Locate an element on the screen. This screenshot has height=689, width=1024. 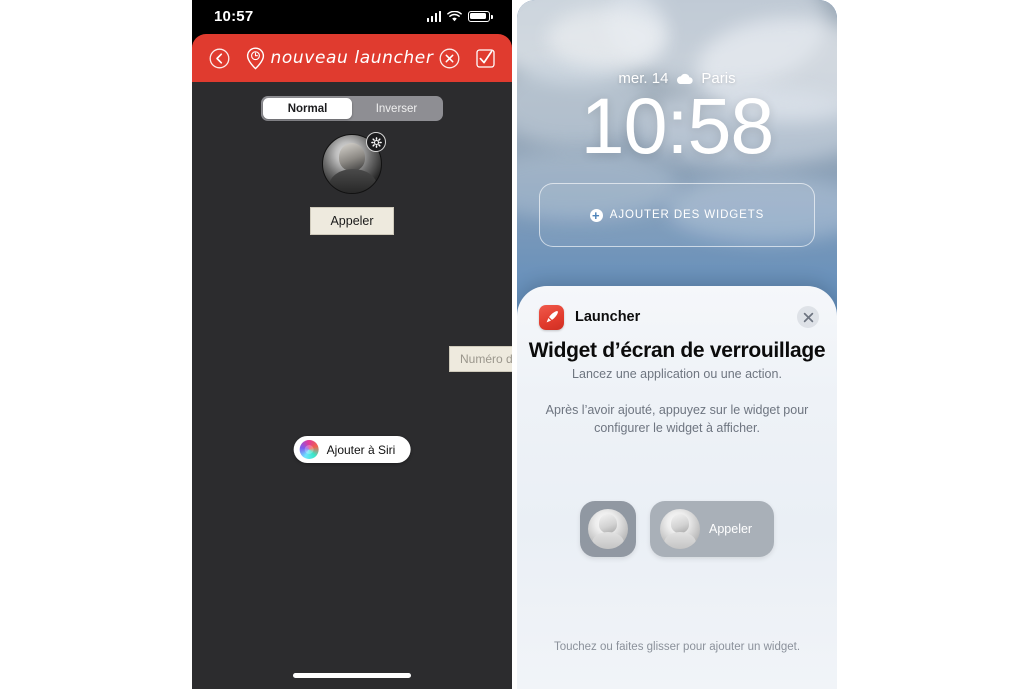
cancel-circle-icon is located at coordinates (449, 58).